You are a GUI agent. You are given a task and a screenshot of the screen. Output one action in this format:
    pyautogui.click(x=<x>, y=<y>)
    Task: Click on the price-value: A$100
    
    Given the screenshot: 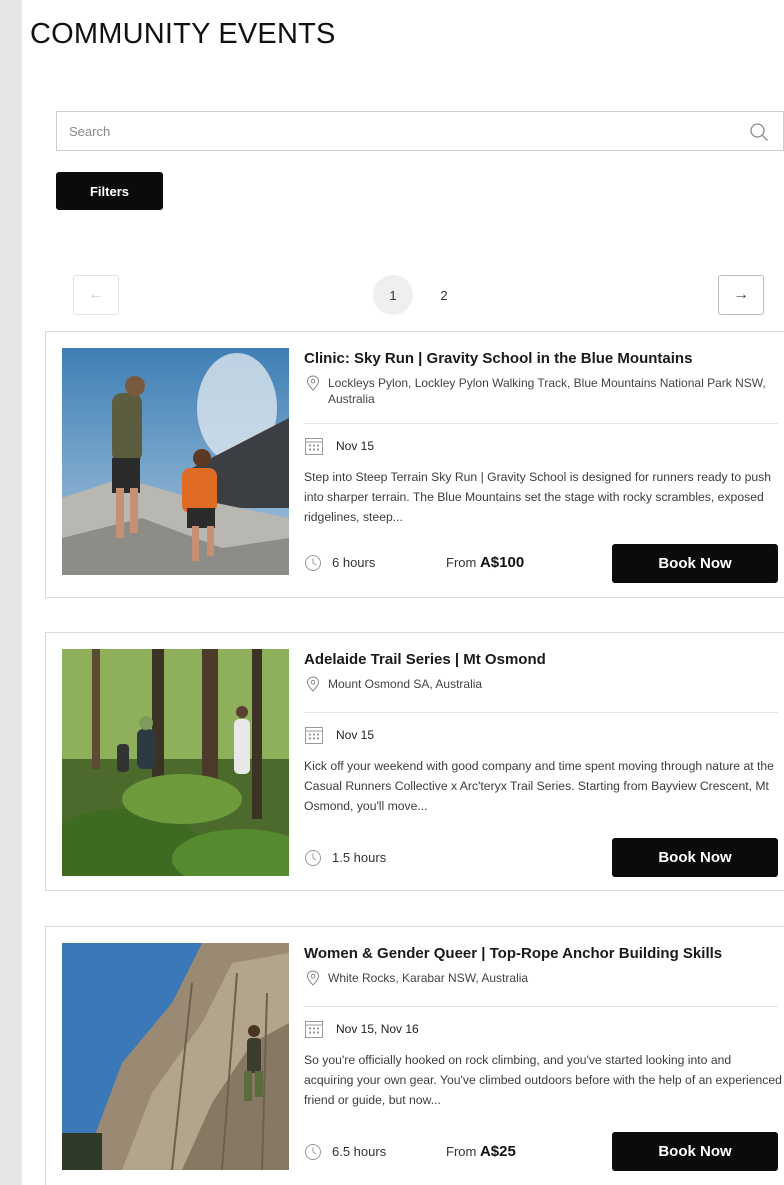 What is the action you would take?
    pyautogui.click(x=502, y=562)
    